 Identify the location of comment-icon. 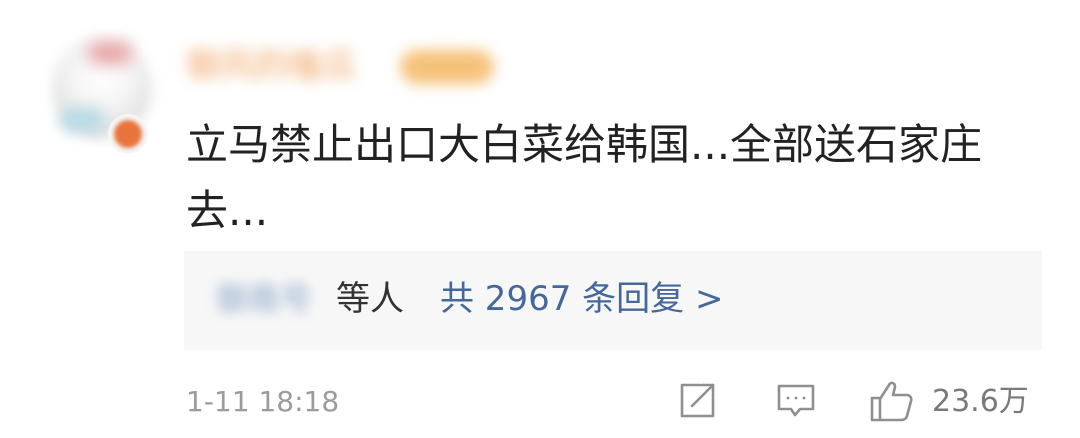
(796, 402).